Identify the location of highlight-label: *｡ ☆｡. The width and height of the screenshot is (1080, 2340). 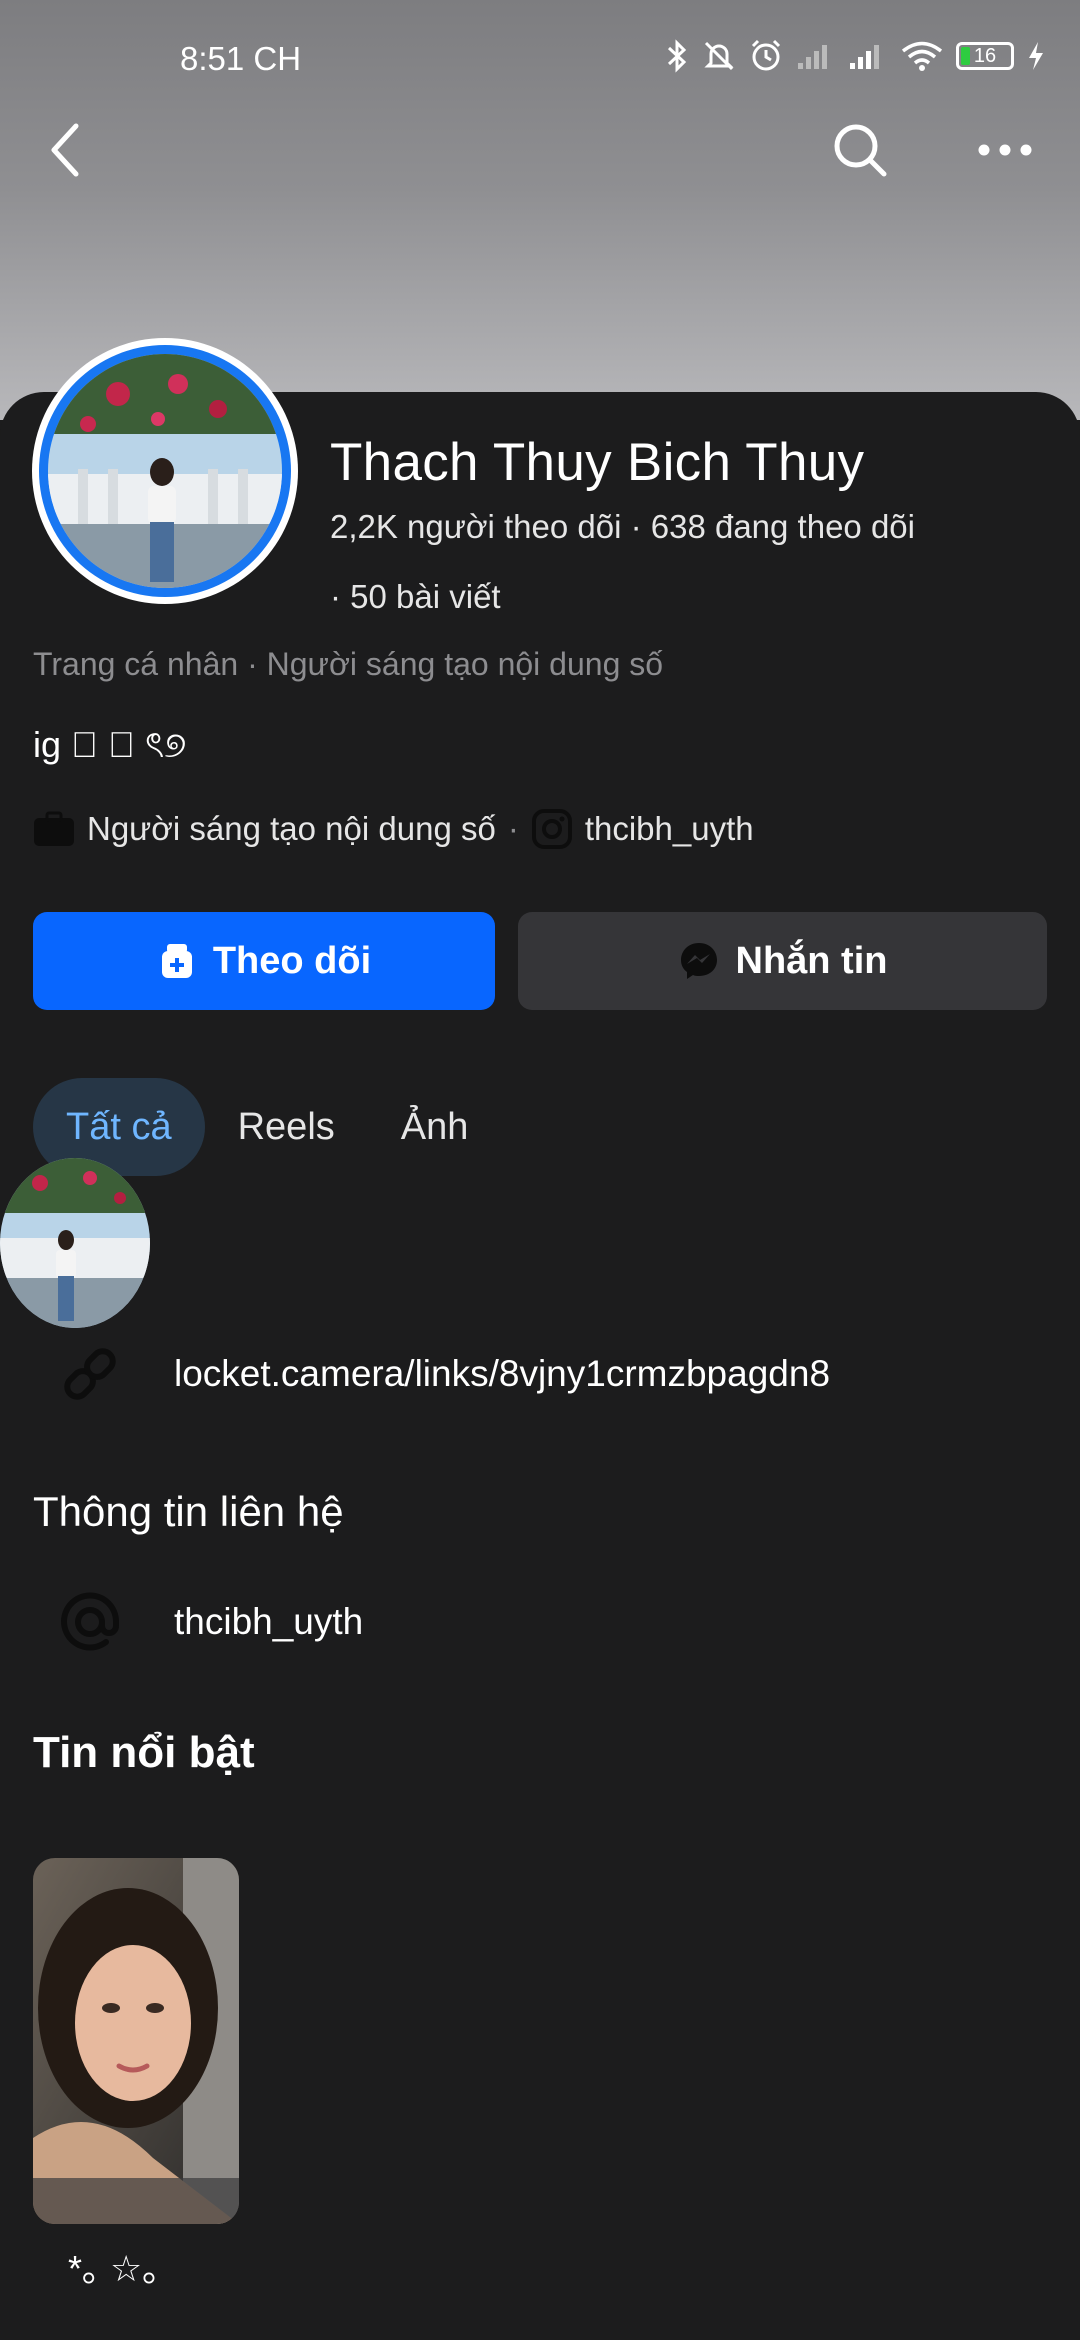
(114, 2268).